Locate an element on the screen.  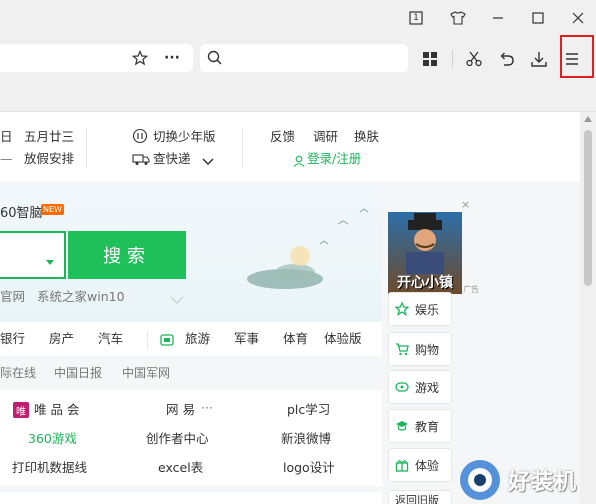
category-link: 军事 is located at coordinates (246, 339).